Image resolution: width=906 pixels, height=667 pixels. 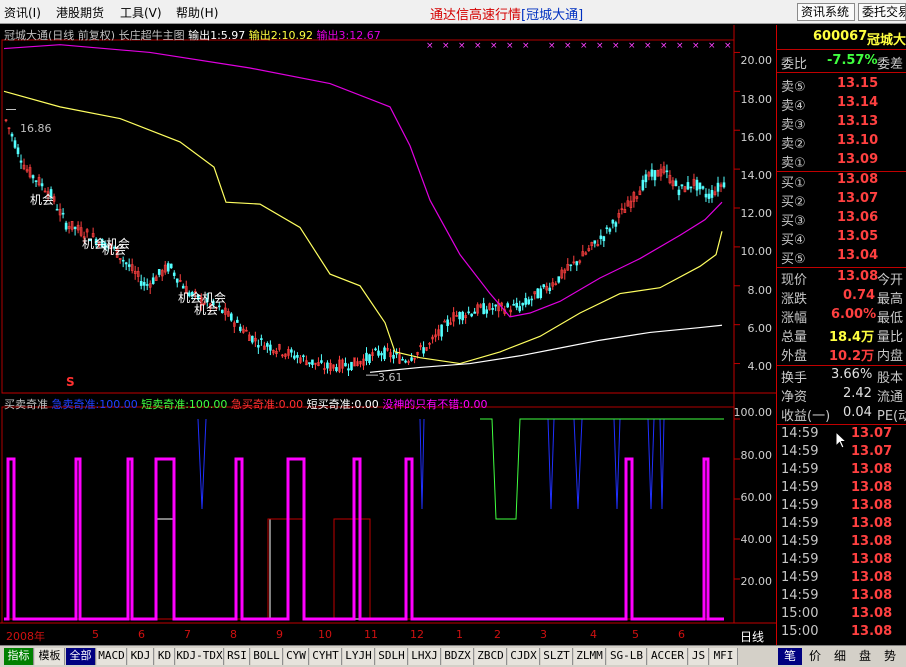 What do you see at coordinates (50, 656) in the screenshot?
I see `tab-template: 模板` at bounding box center [50, 656].